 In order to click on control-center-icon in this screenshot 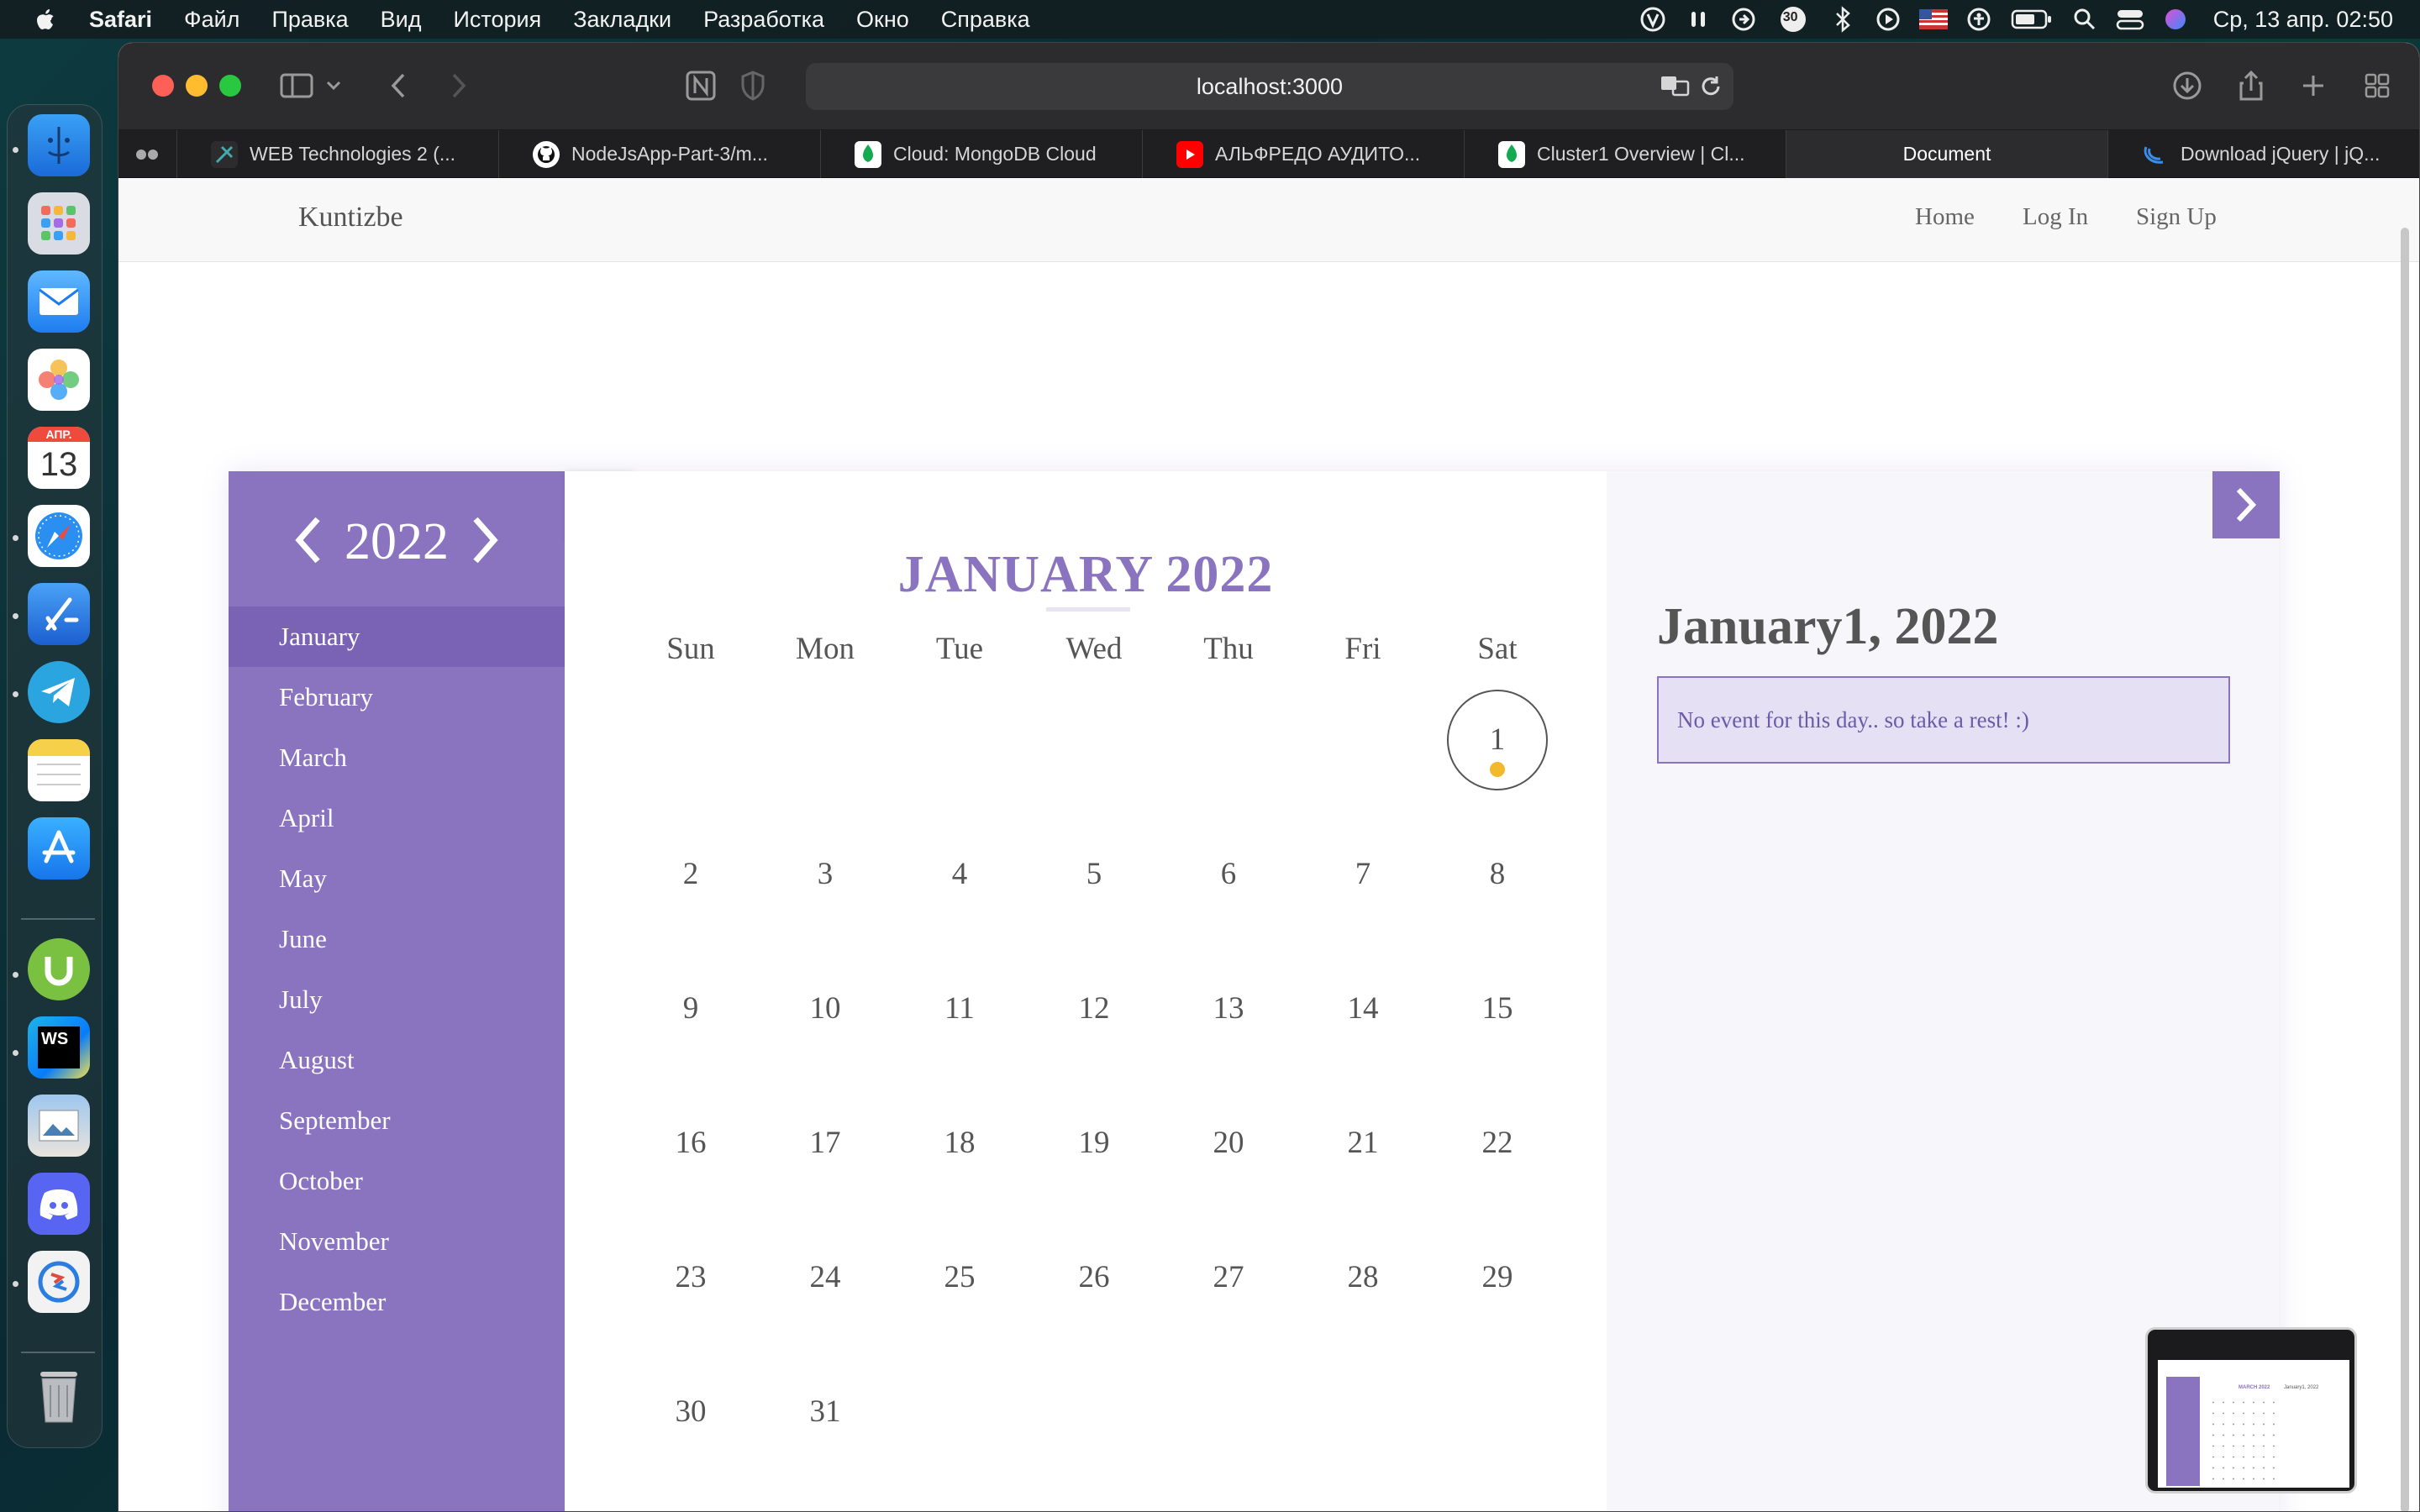, I will do `click(2130, 19)`.